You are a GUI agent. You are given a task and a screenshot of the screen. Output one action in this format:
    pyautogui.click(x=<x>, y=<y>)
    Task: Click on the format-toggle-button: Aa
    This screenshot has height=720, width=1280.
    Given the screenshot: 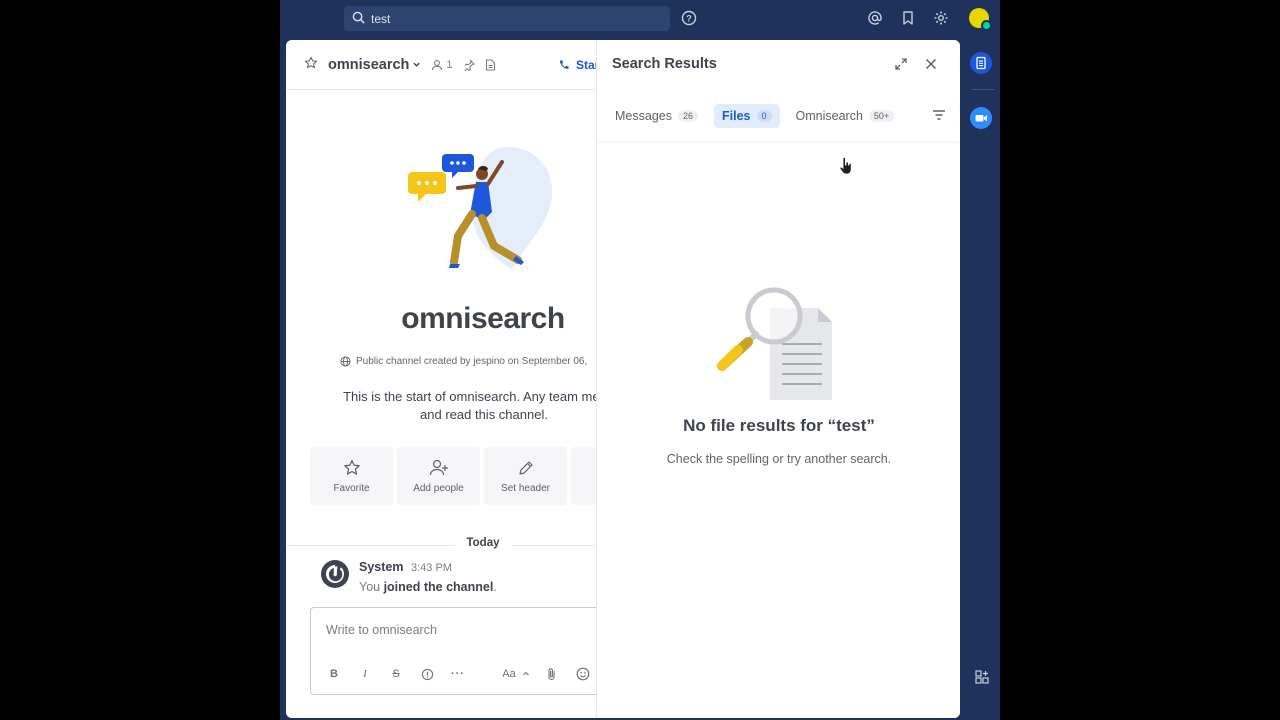 What is the action you would take?
    pyautogui.click(x=514, y=674)
    